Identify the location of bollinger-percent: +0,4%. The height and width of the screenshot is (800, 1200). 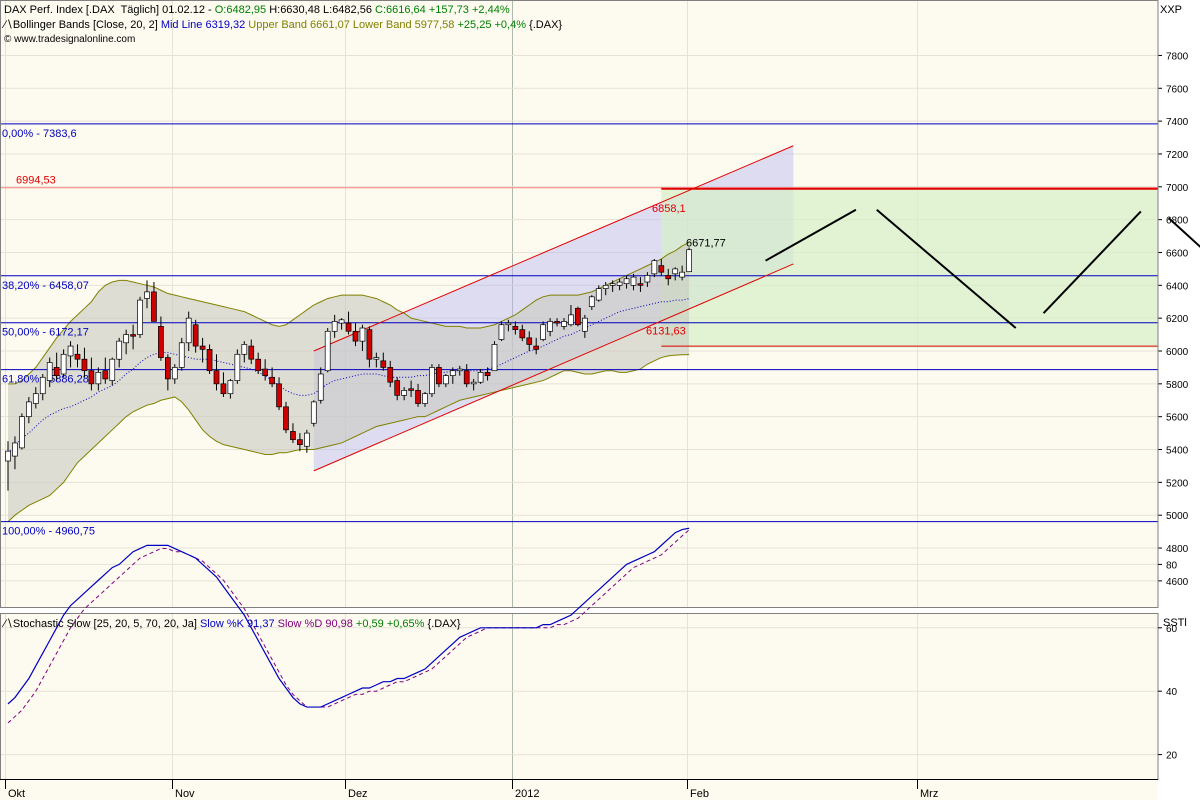
(510, 25).